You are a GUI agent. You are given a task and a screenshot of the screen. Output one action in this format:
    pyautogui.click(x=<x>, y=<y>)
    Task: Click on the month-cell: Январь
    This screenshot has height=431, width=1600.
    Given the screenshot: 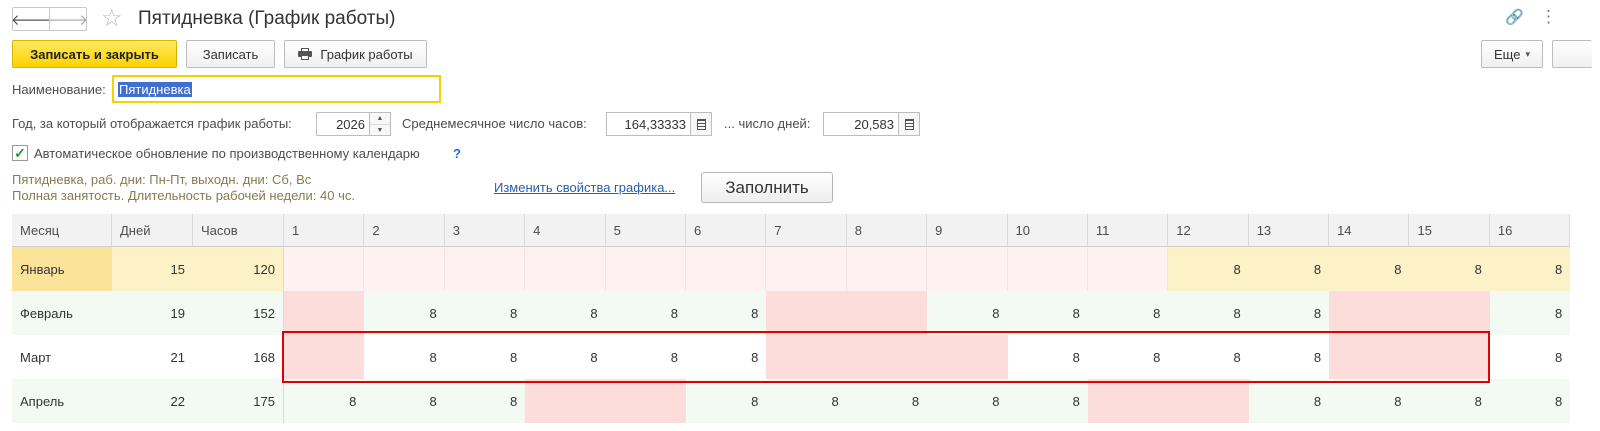 What is the action you would take?
    pyautogui.click(x=62, y=269)
    